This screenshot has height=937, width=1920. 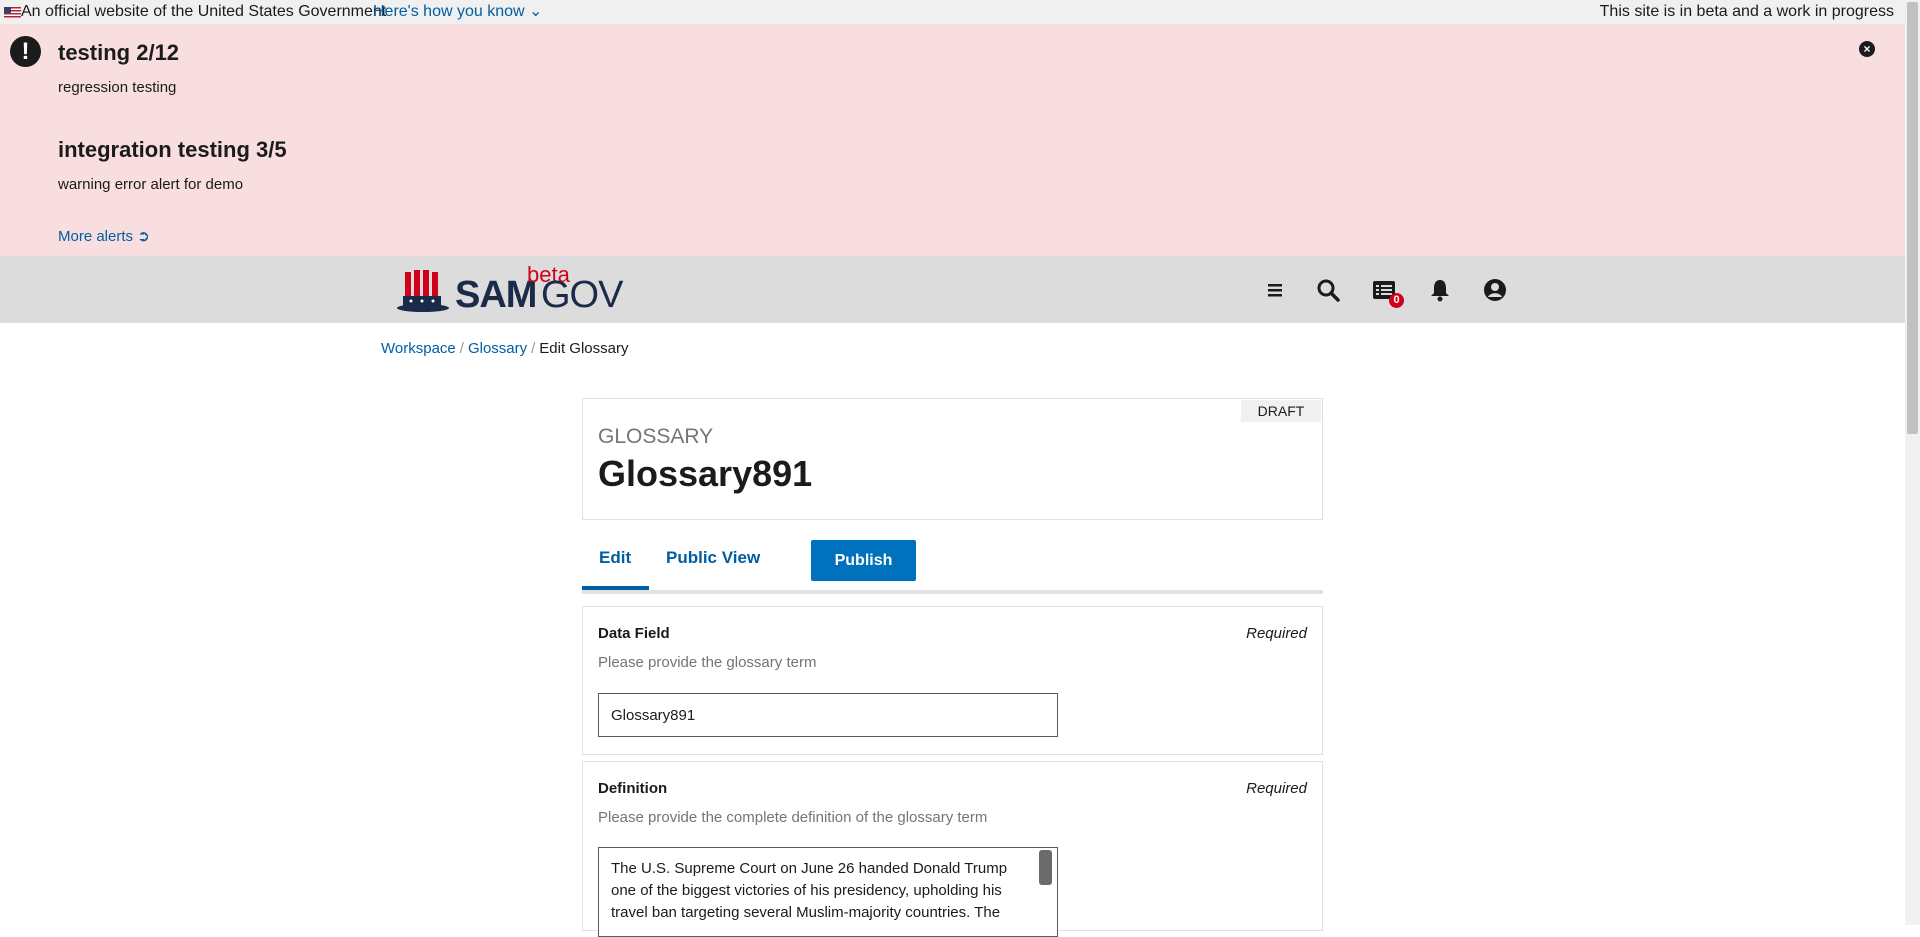 I want to click on search-icon, so click(x=1328, y=290).